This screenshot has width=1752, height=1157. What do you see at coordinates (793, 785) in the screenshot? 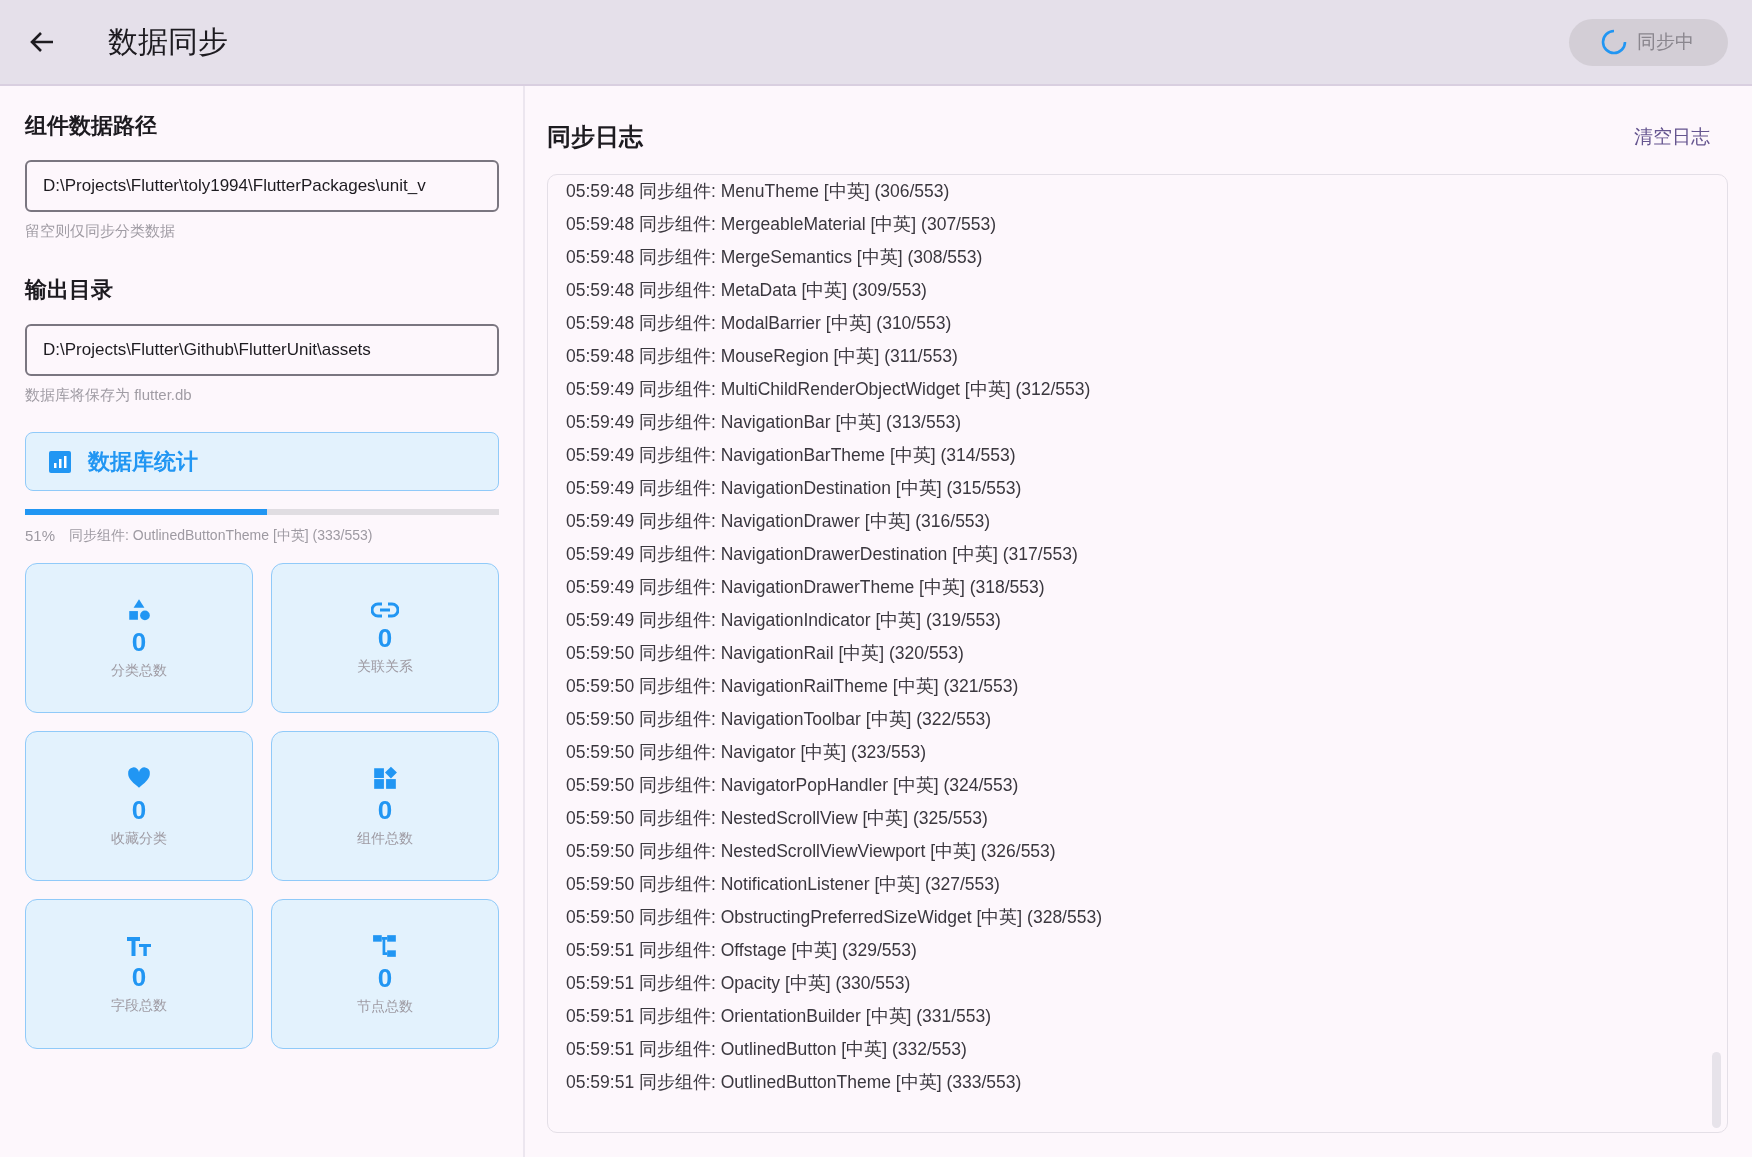
I see `log-line: 05:59:50 同步组件: NavigatorPopHandler [中英] (324/553)` at bounding box center [793, 785].